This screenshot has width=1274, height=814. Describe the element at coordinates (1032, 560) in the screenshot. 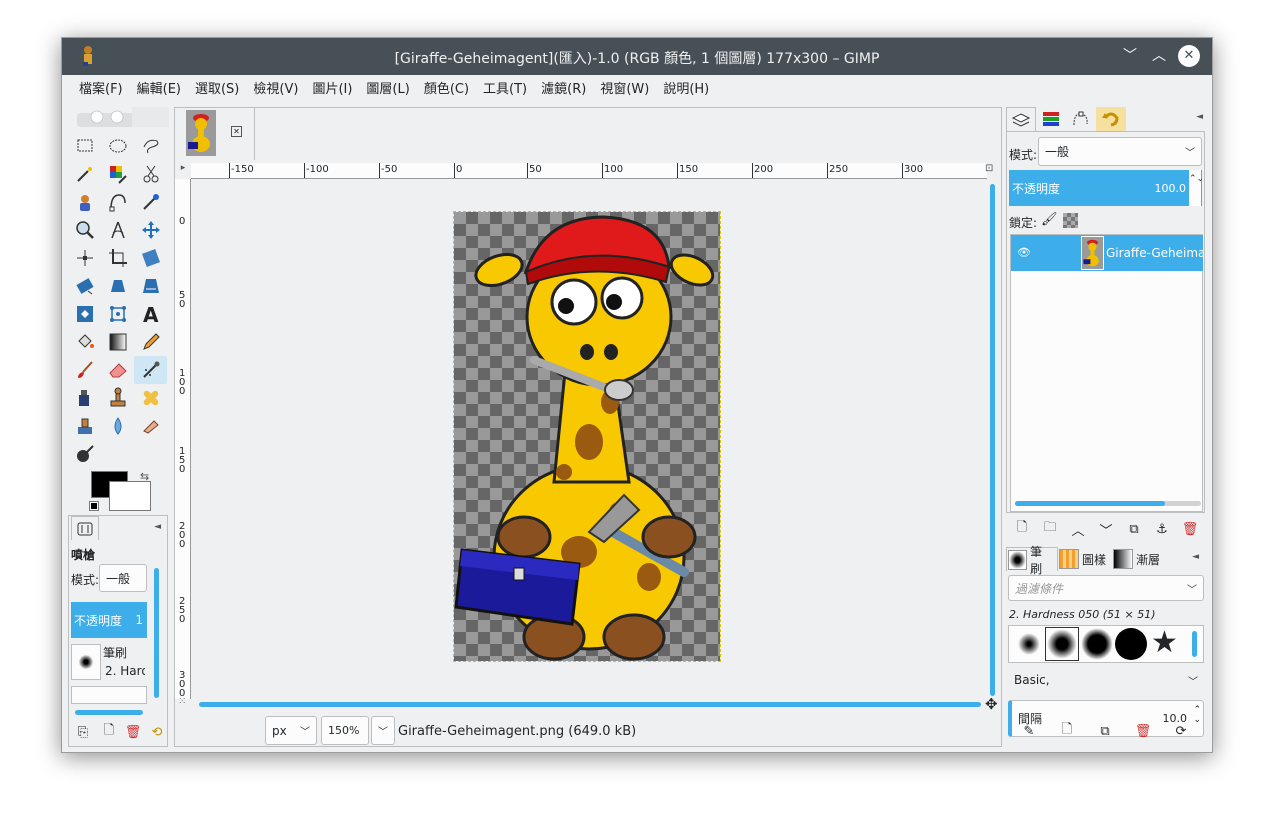

I see `brushes-tab: 筆刷` at that location.